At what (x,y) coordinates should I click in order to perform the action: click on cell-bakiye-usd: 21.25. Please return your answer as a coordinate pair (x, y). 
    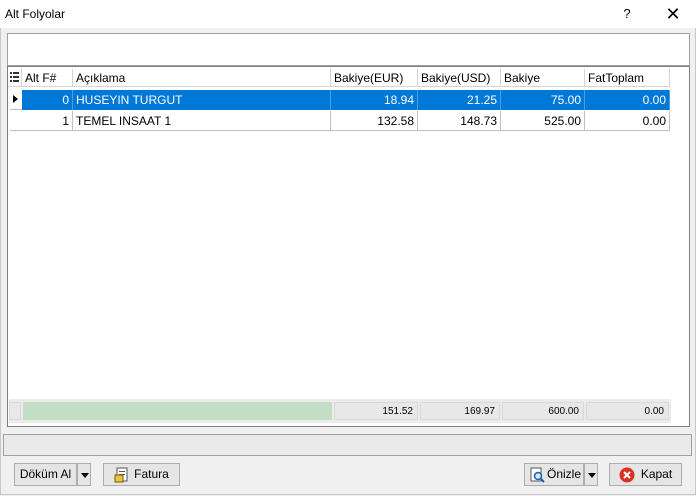
    Looking at the image, I should click on (459, 100).